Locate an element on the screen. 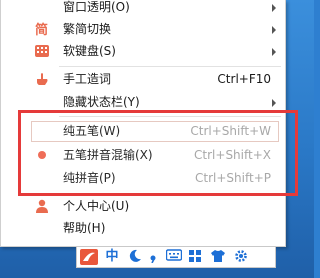  menu-item-shortcut: Ctrl+Shift+W is located at coordinates (230, 131).